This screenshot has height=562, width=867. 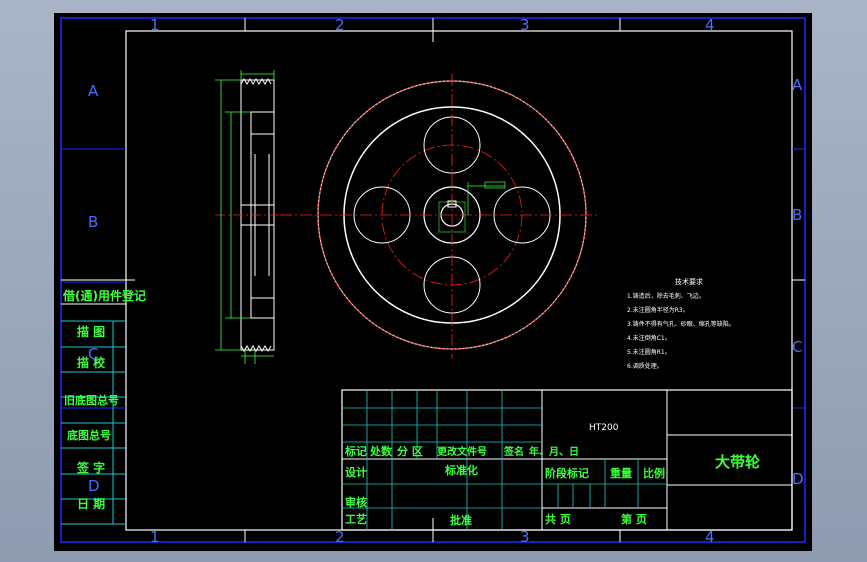 What do you see at coordinates (554, 451) in the screenshot?
I see `revision-col-date: 年、月、日` at bounding box center [554, 451].